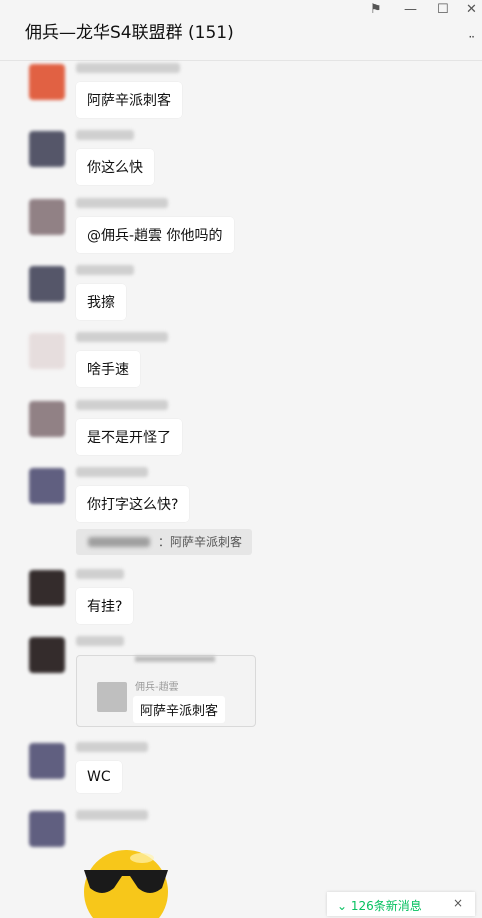  Describe the element at coordinates (443, 9) in the screenshot. I see `maximize-icon: ☐` at that location.